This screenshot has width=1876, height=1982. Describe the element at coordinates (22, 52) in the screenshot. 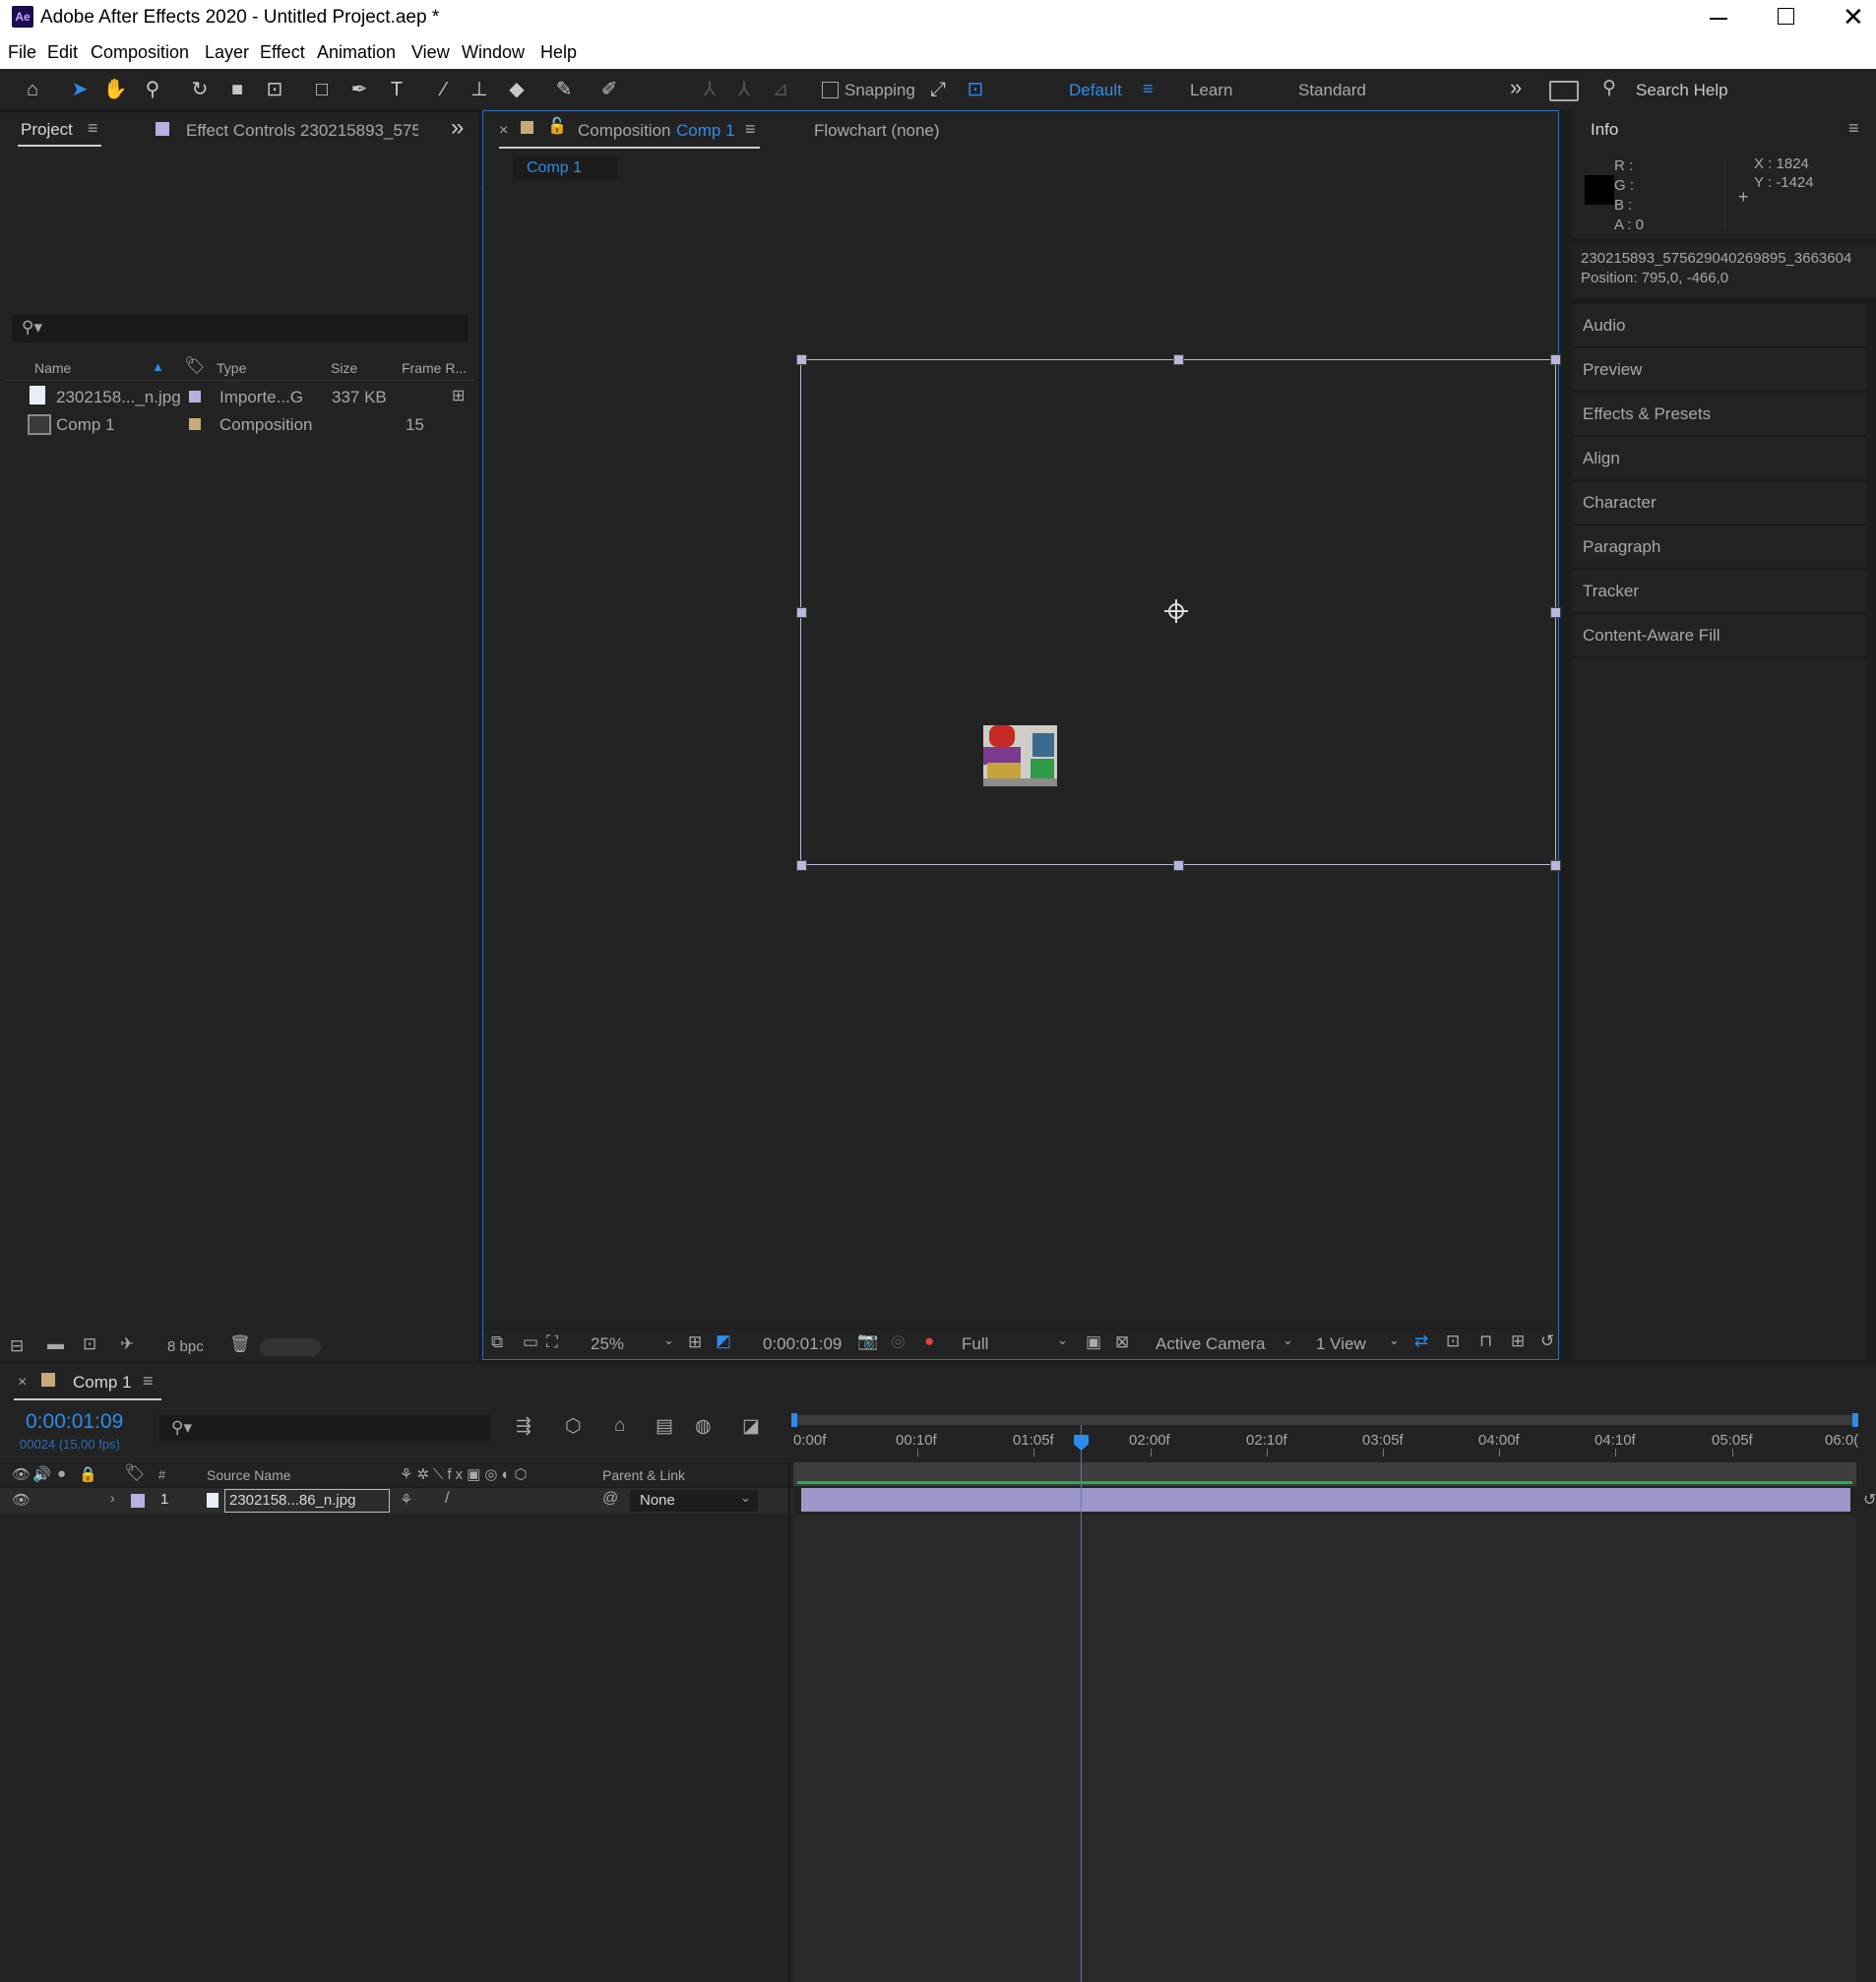

I see `menu-file: File` at that location.